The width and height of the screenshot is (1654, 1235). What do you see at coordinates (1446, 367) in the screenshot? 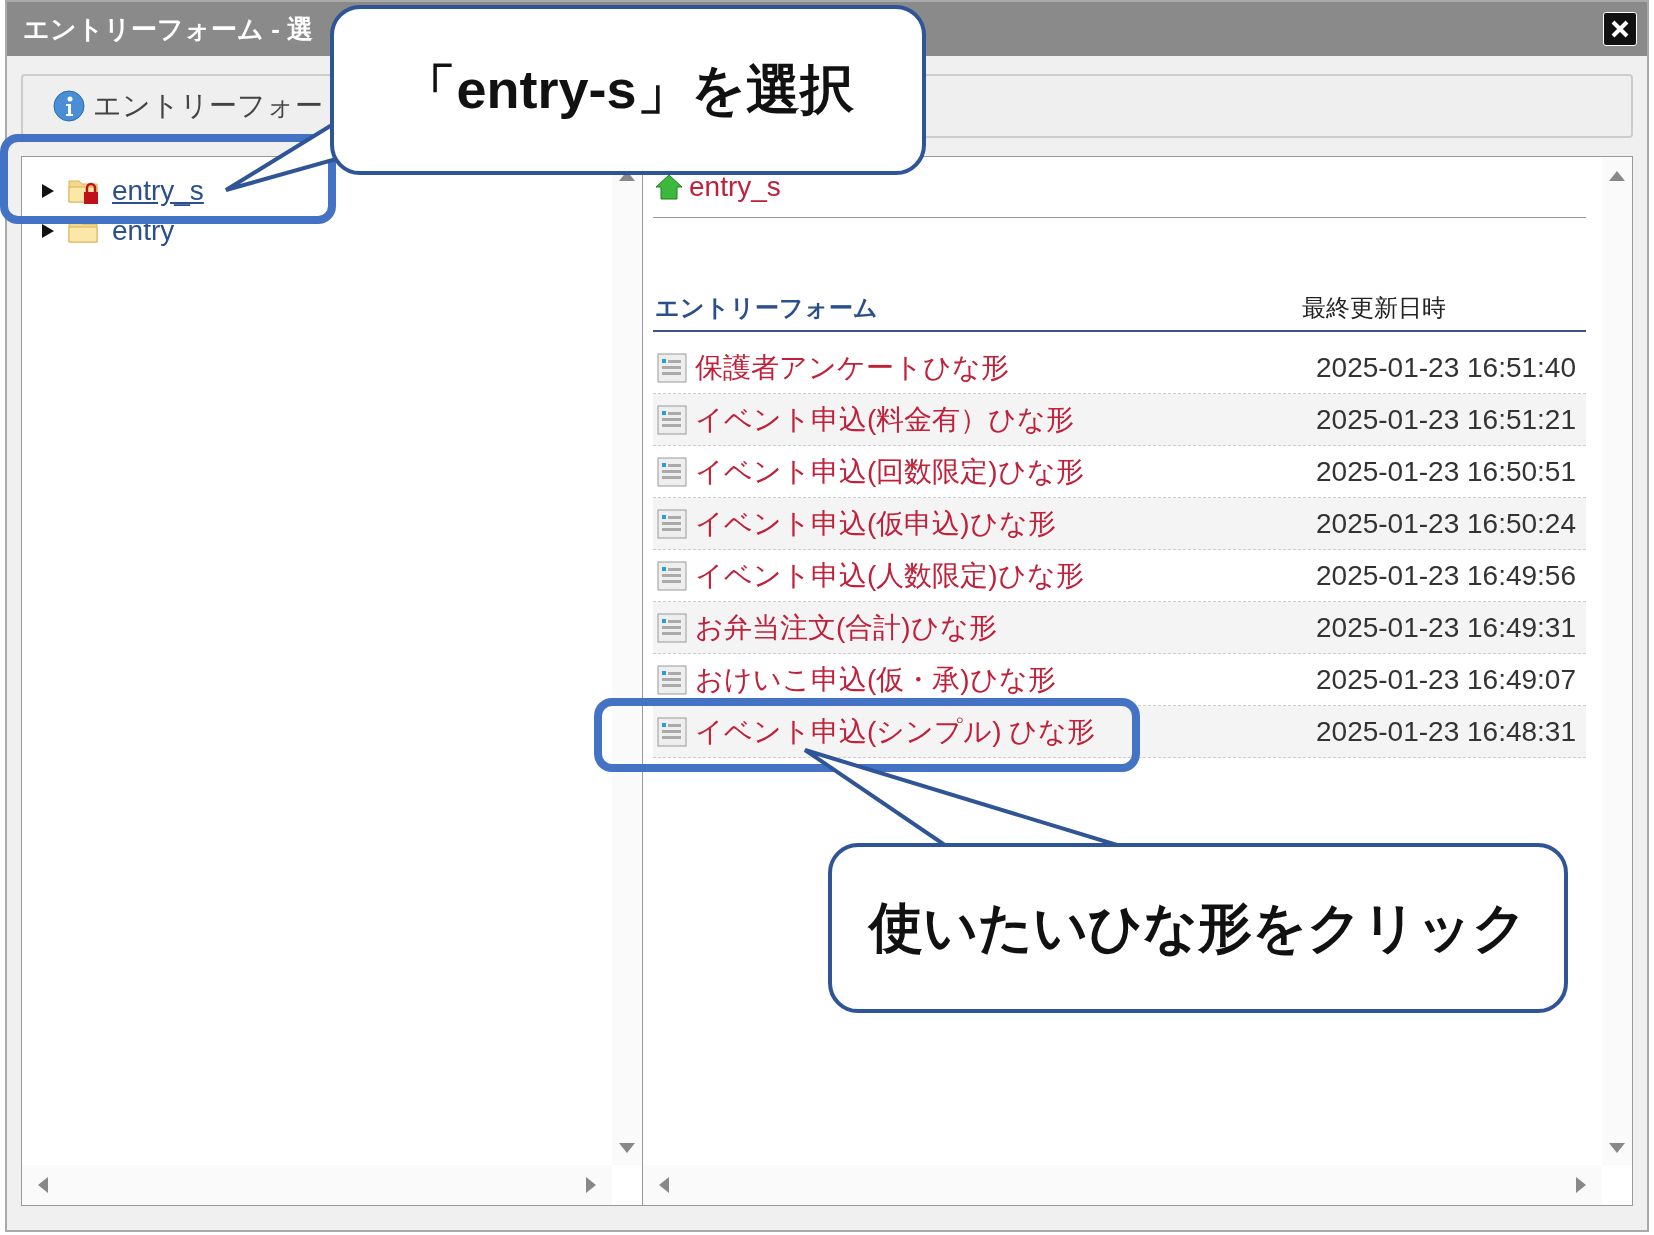
I see `updated-date: 2025-01-23 16:51:40` at bounding box center [1446, 367].